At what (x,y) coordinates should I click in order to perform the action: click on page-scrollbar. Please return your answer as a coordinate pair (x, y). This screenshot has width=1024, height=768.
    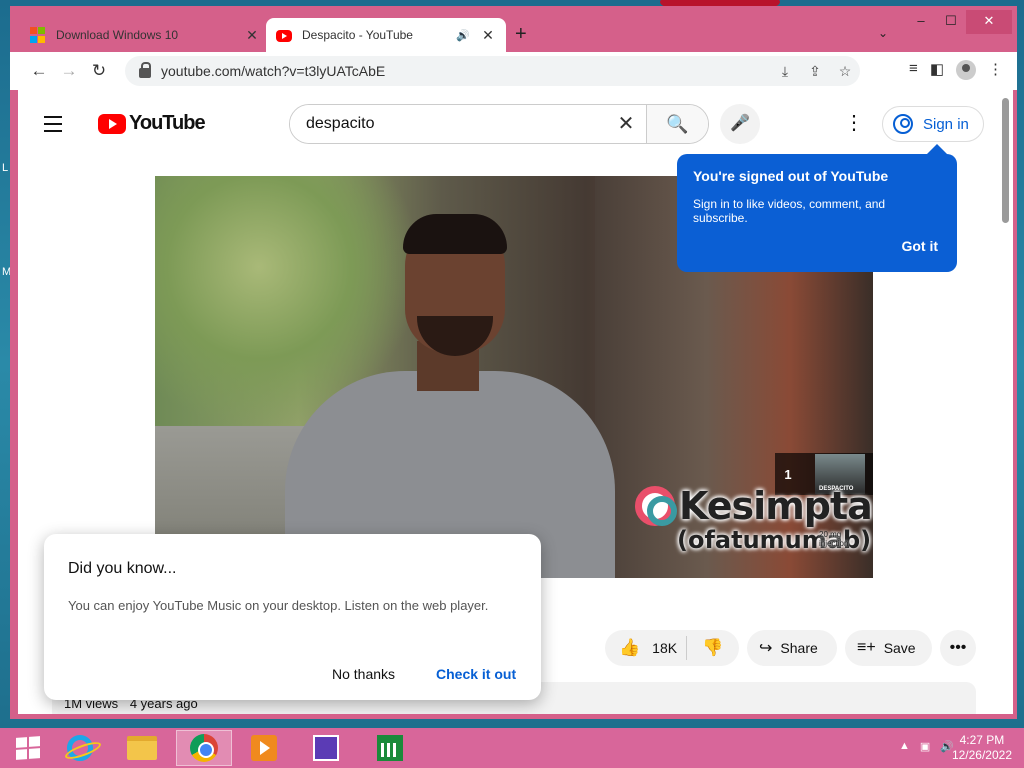
    Looking at the image, I should click on (1005, 402).